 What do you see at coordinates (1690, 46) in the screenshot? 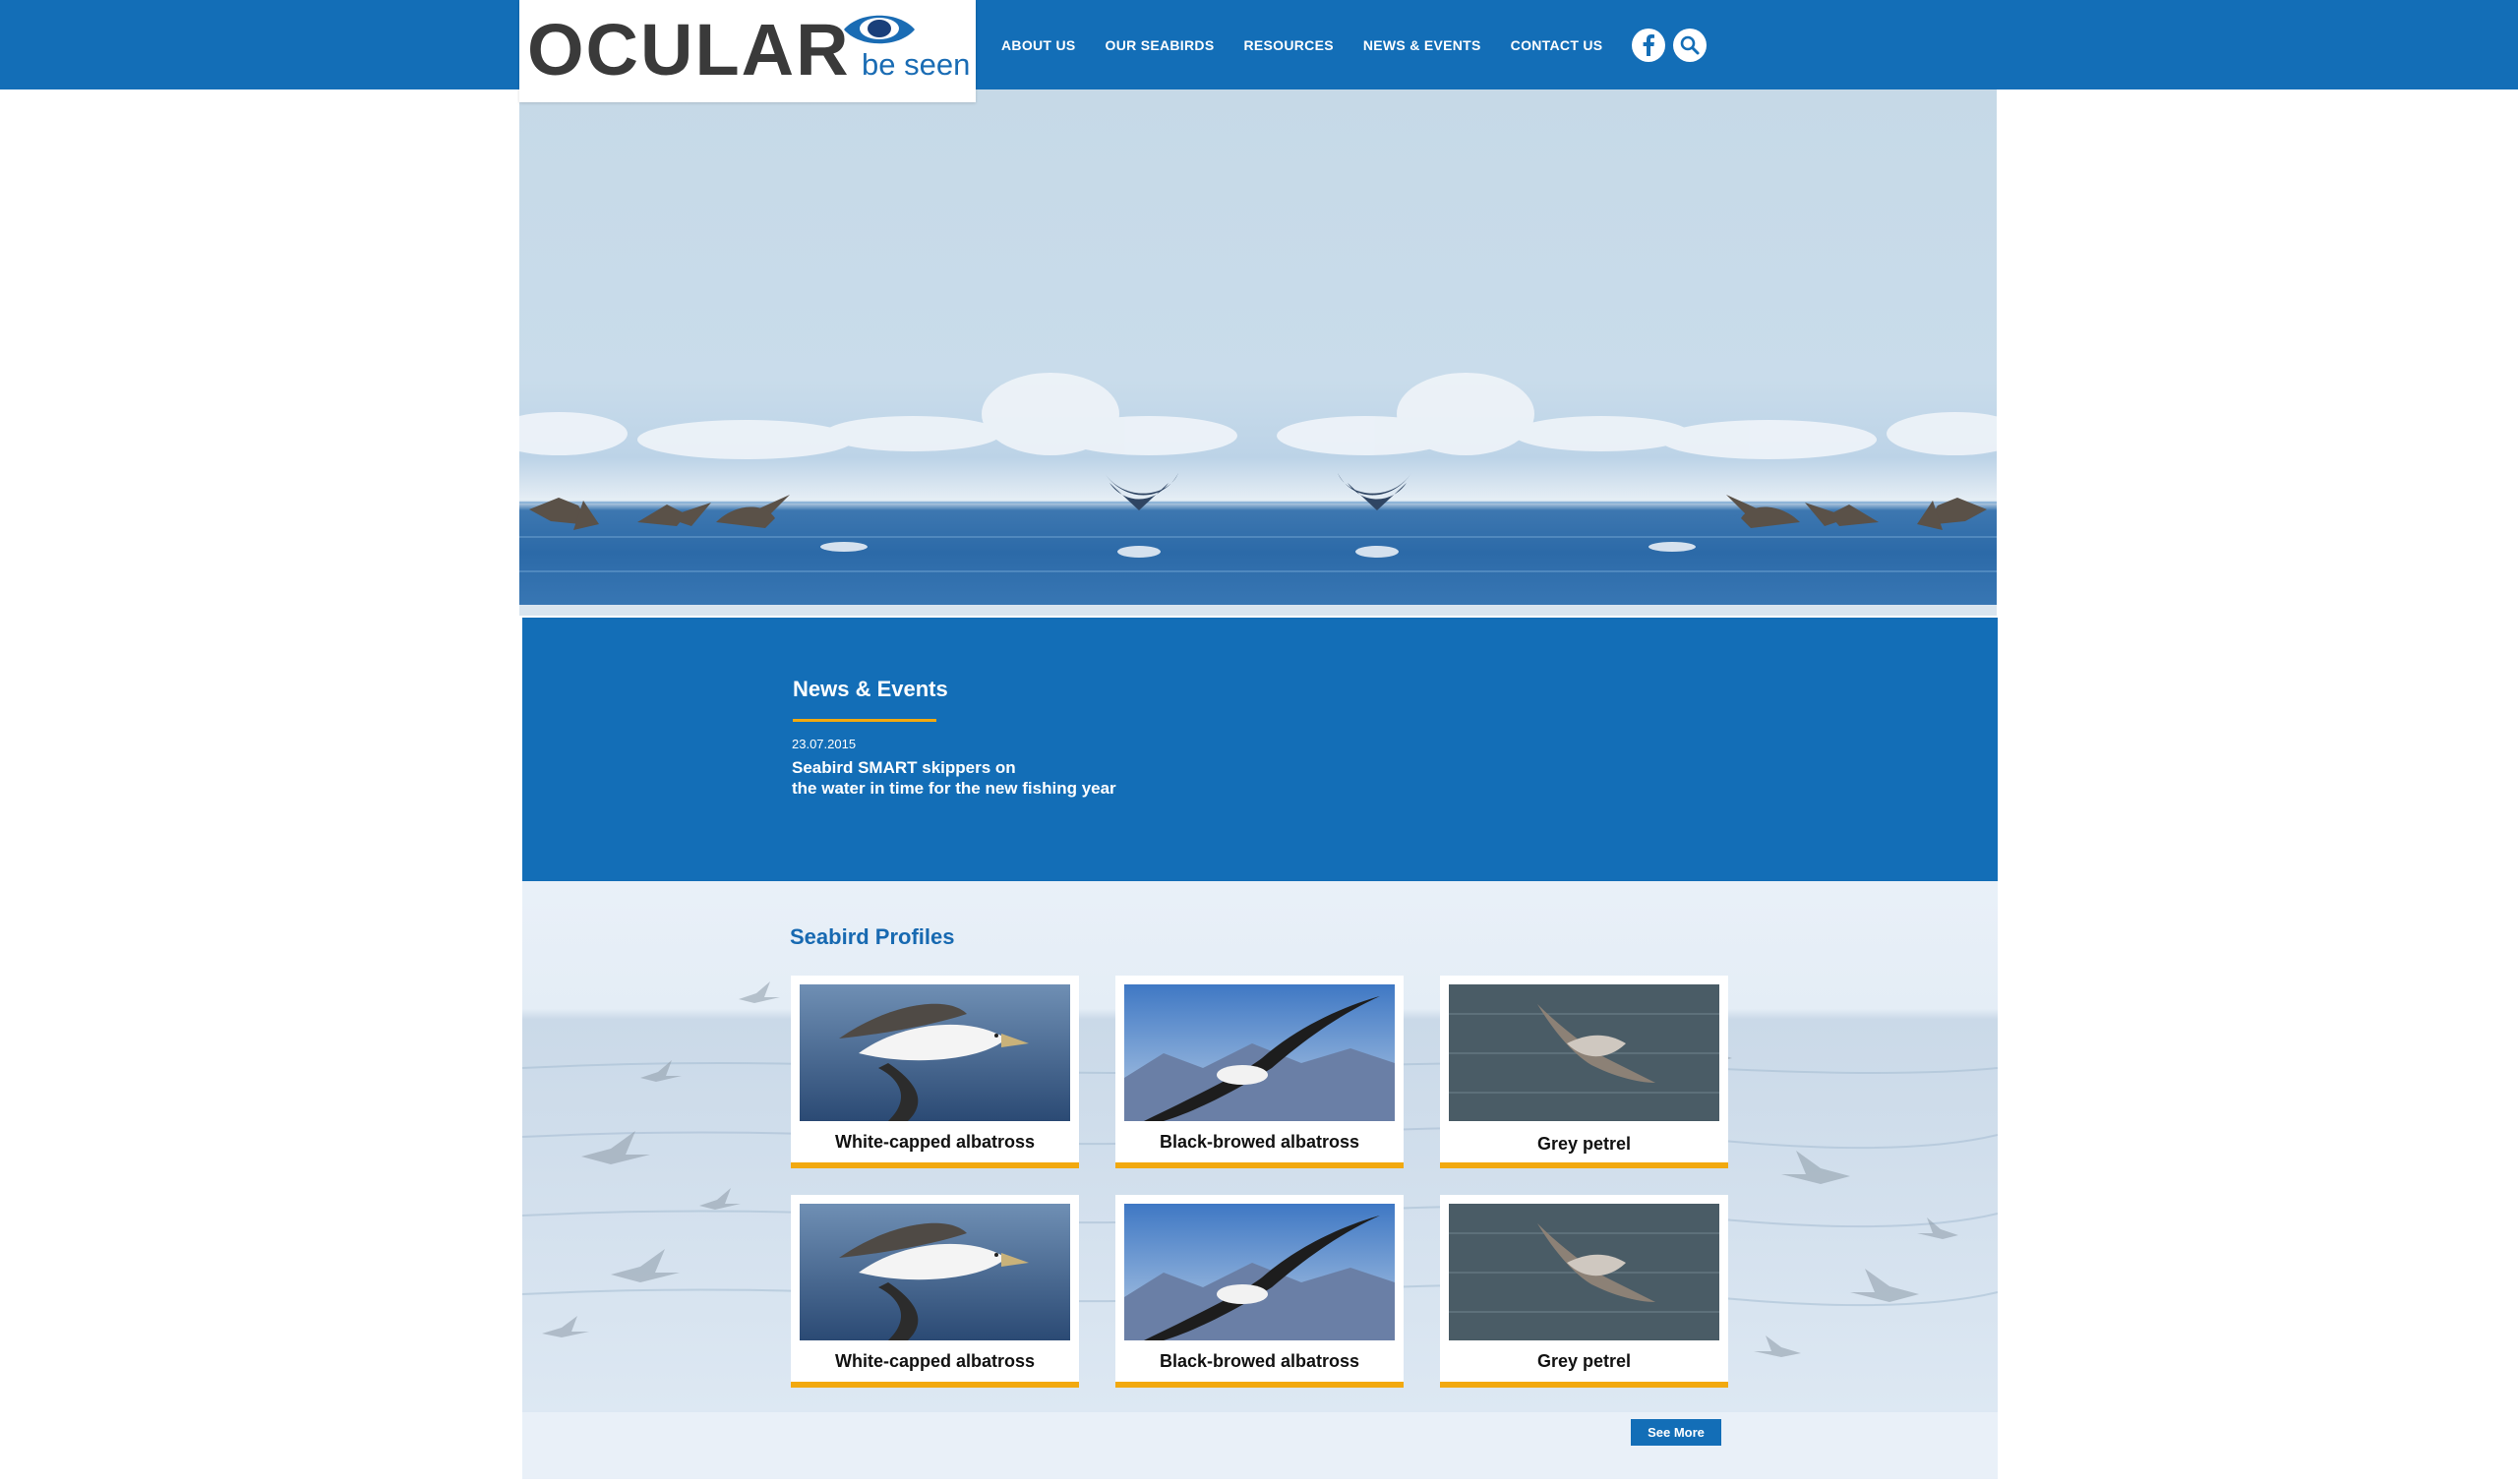
I see `search-icon` at bounding box center [1690, 46].